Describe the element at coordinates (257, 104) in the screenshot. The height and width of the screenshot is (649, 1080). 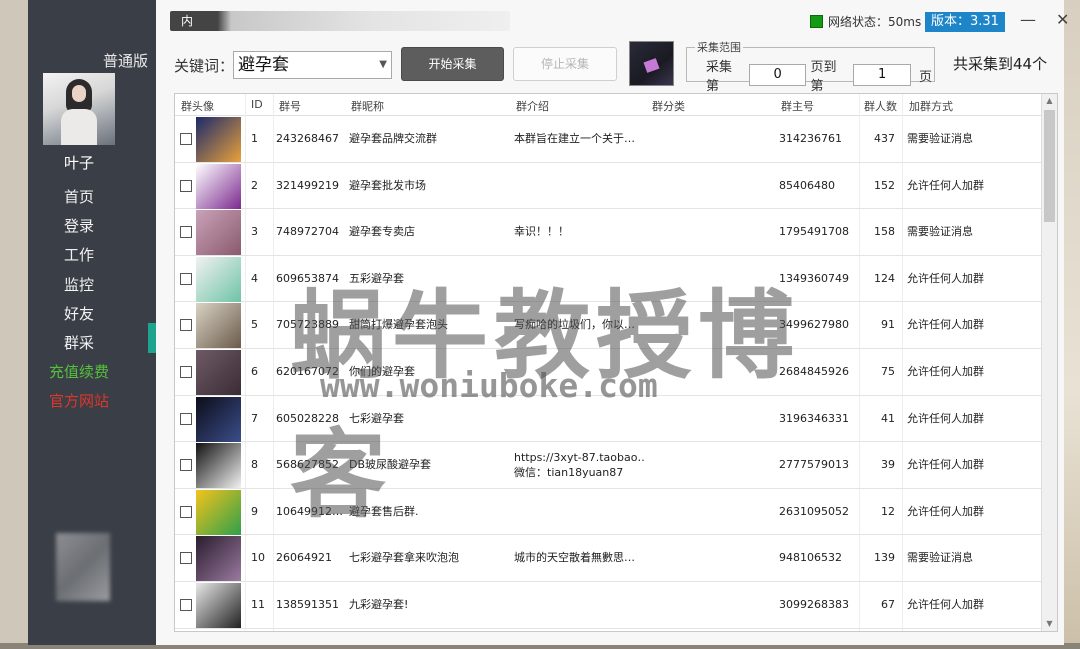
I see `header-id: ID` at that location.